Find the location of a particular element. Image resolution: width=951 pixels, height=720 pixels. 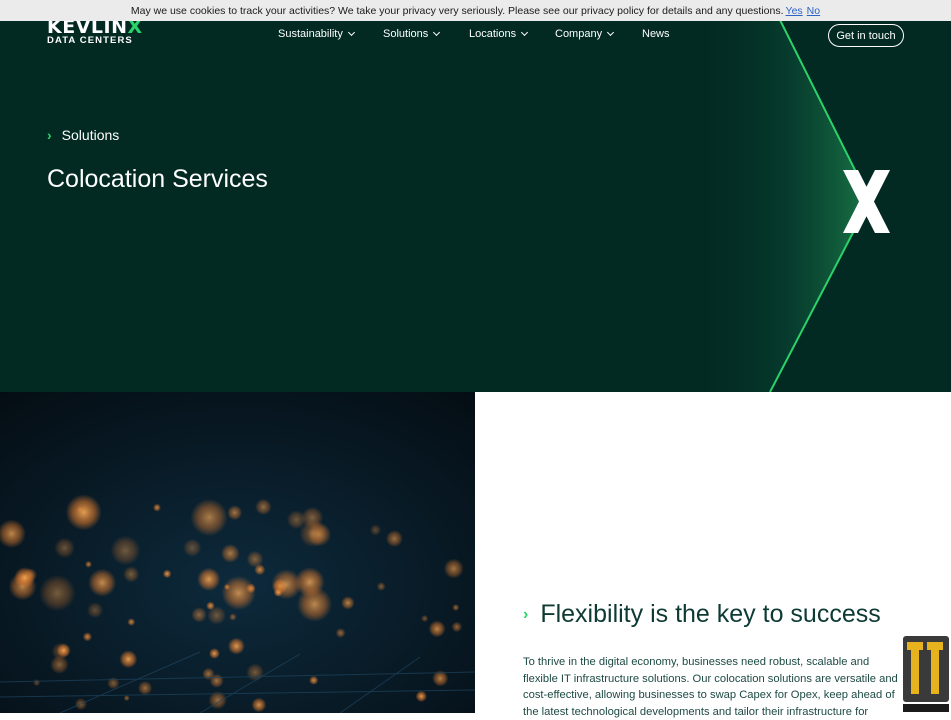

watermark-badge is located at coordinates (926, 674).